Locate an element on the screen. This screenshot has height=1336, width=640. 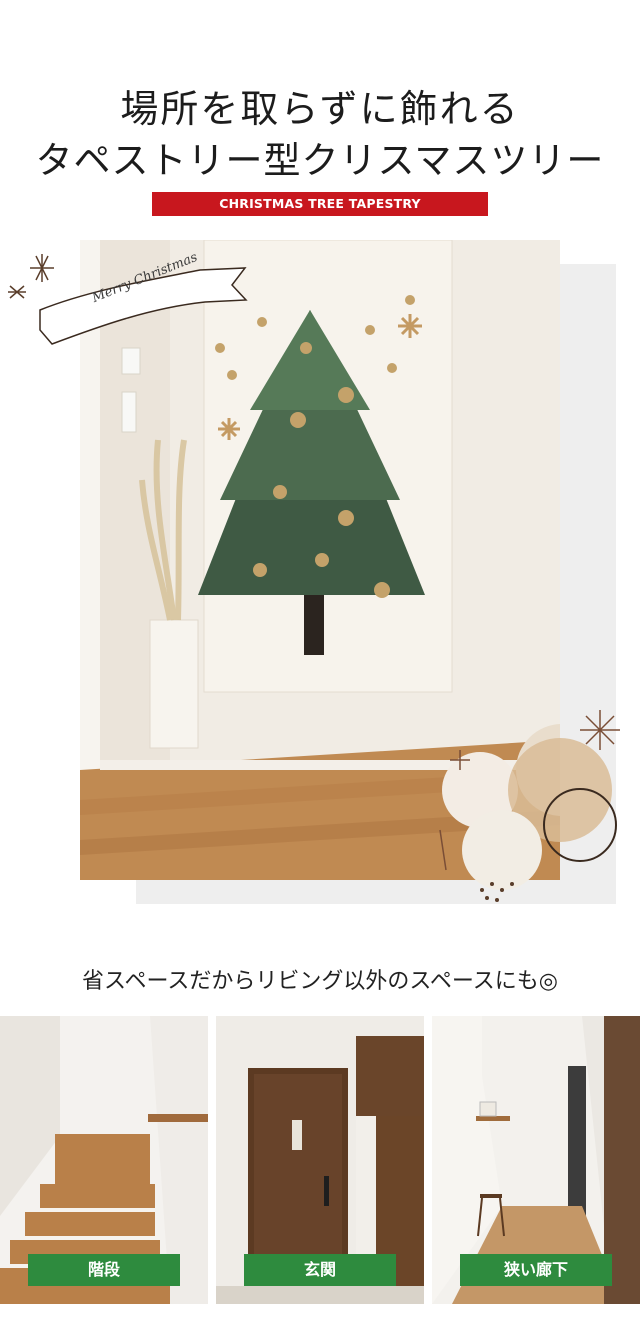
decorative-circles is located at coordinates (529, 806).